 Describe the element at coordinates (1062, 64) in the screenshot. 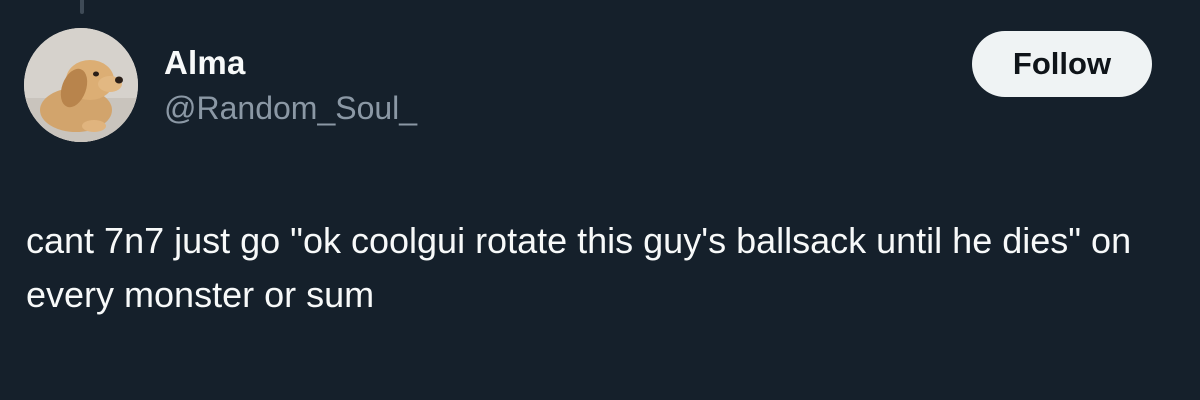

I see `follow-button: Follow` at that location.